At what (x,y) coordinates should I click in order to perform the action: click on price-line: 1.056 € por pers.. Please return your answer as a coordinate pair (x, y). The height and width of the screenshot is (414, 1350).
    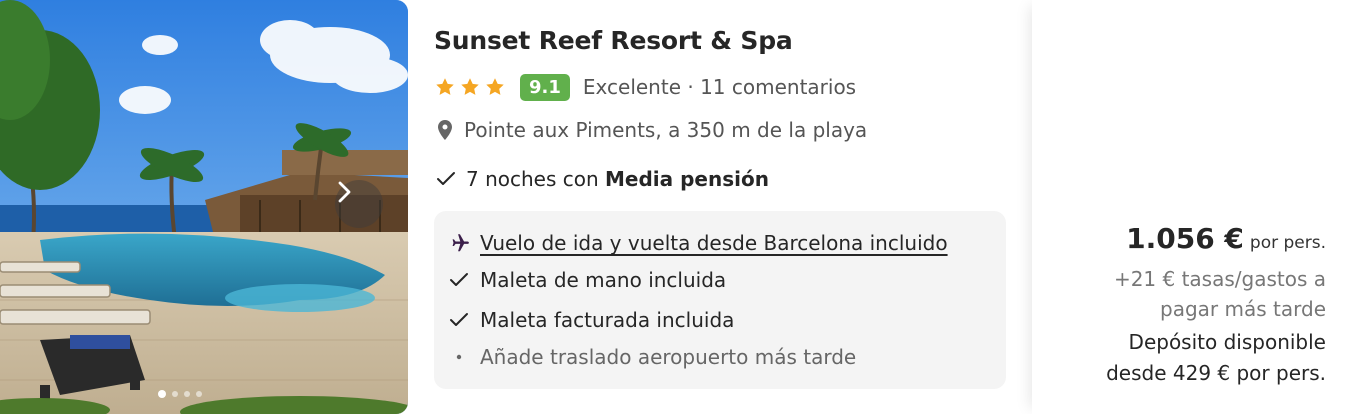
    Looking at the image, I should click on (1226, 238).